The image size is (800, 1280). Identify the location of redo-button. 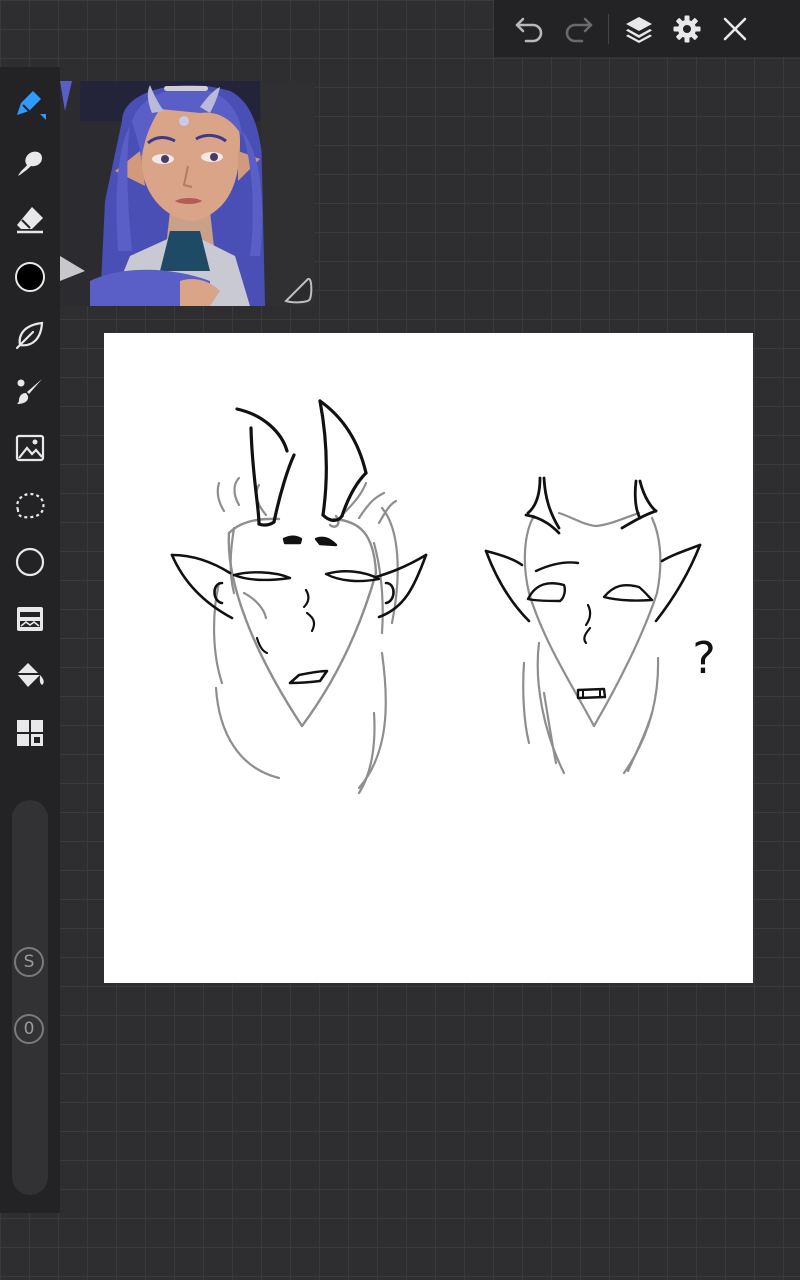
(578, 28).